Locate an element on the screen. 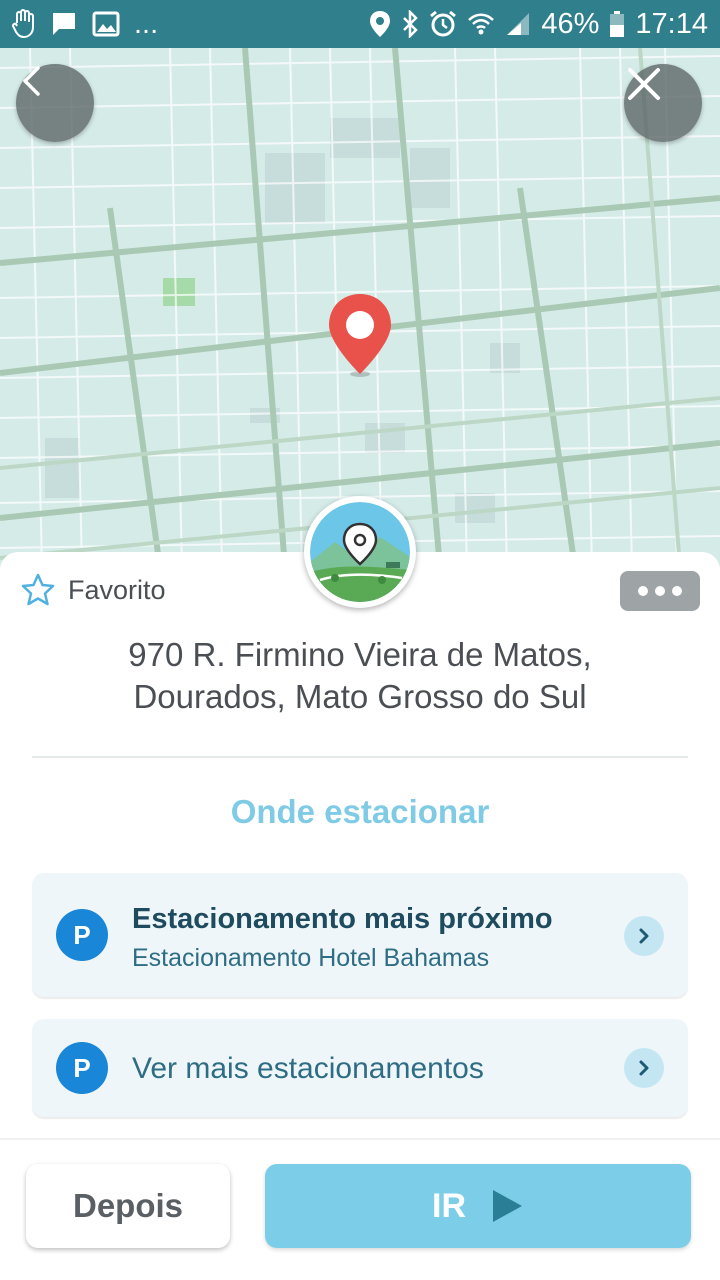  address-line-1: 970 R. Firmino Vieira de Matos, is located at coordinates (360, 654).